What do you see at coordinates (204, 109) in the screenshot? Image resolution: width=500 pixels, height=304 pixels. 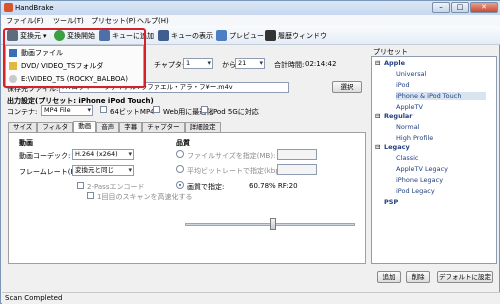 I see `ipod-5g-checkbox` at bounding box center [204, 109].